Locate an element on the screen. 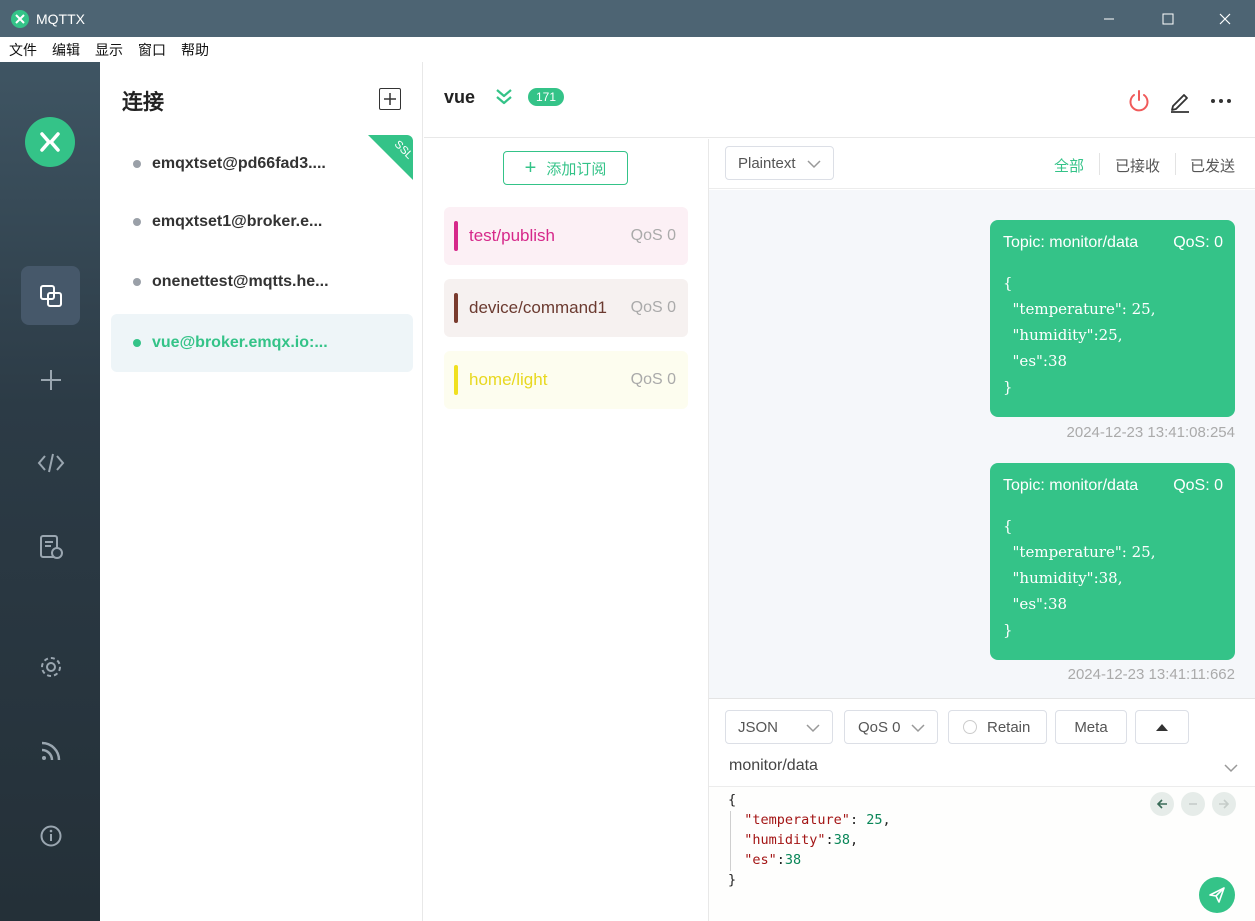 Image resolution: width=1255 pixels, height=921 pixels. minimize-button is located at coordinates (1109, 18).